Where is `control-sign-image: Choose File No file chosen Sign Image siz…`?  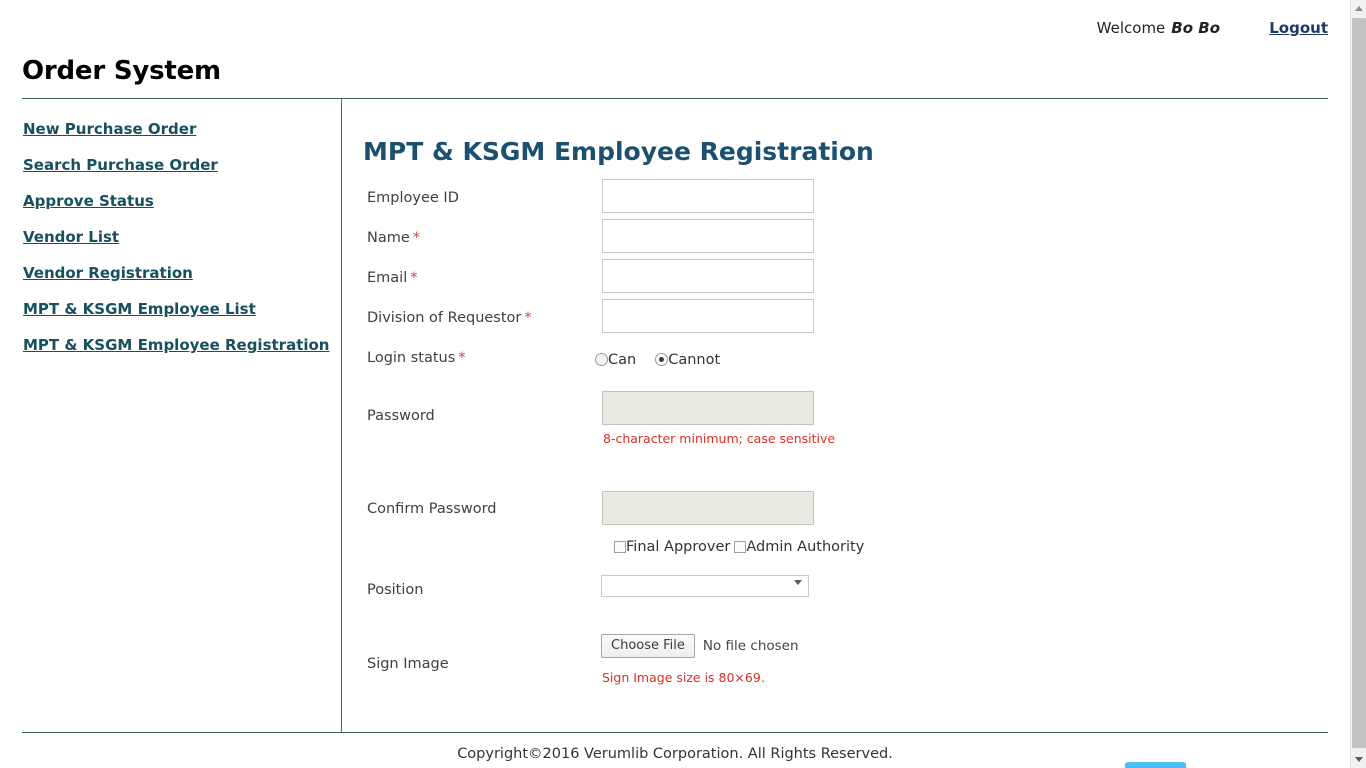 control-sign-image: Choose File No file chosen Sign Image siz… is located at coordinates (700, 659).